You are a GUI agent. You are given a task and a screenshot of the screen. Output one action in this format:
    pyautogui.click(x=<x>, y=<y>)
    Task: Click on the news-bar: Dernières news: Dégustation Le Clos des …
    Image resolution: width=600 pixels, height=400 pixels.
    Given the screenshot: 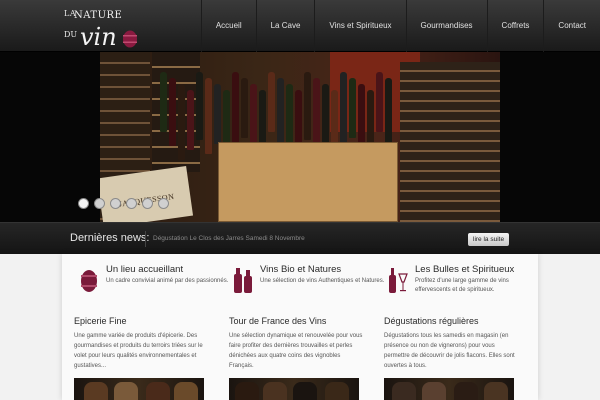 What is the action you would take?
    pyautogui.click(x=300, y=238)
    